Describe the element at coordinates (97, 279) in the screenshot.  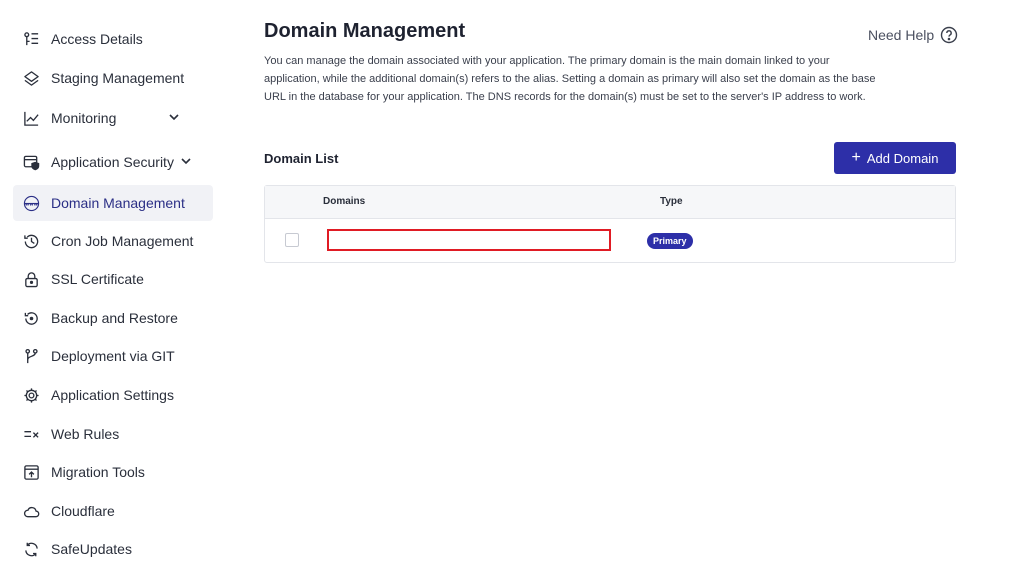
I see `sidebar-item-label: SSL Certificate` at that location.